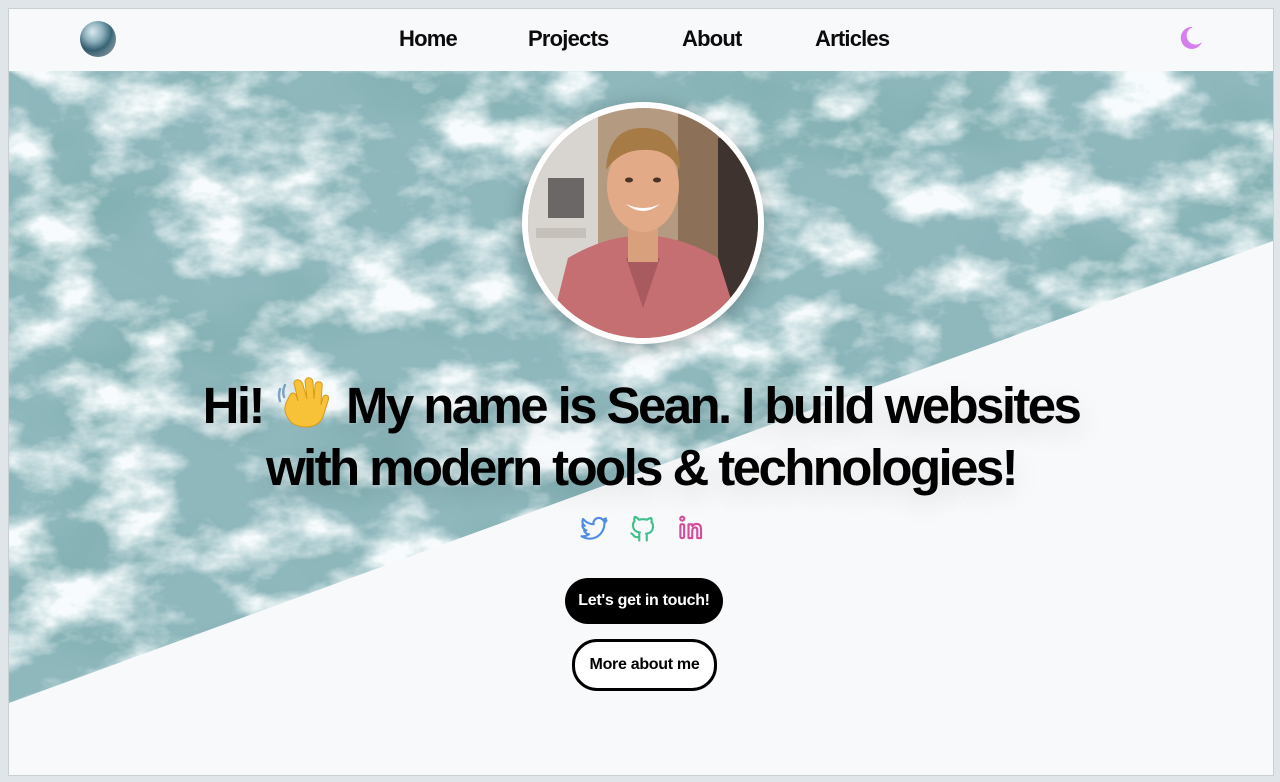  What do you see at coordinates (568, 39) in the screenshot?
I see `nav-projects: Projects` at bounding box center [568, 39].